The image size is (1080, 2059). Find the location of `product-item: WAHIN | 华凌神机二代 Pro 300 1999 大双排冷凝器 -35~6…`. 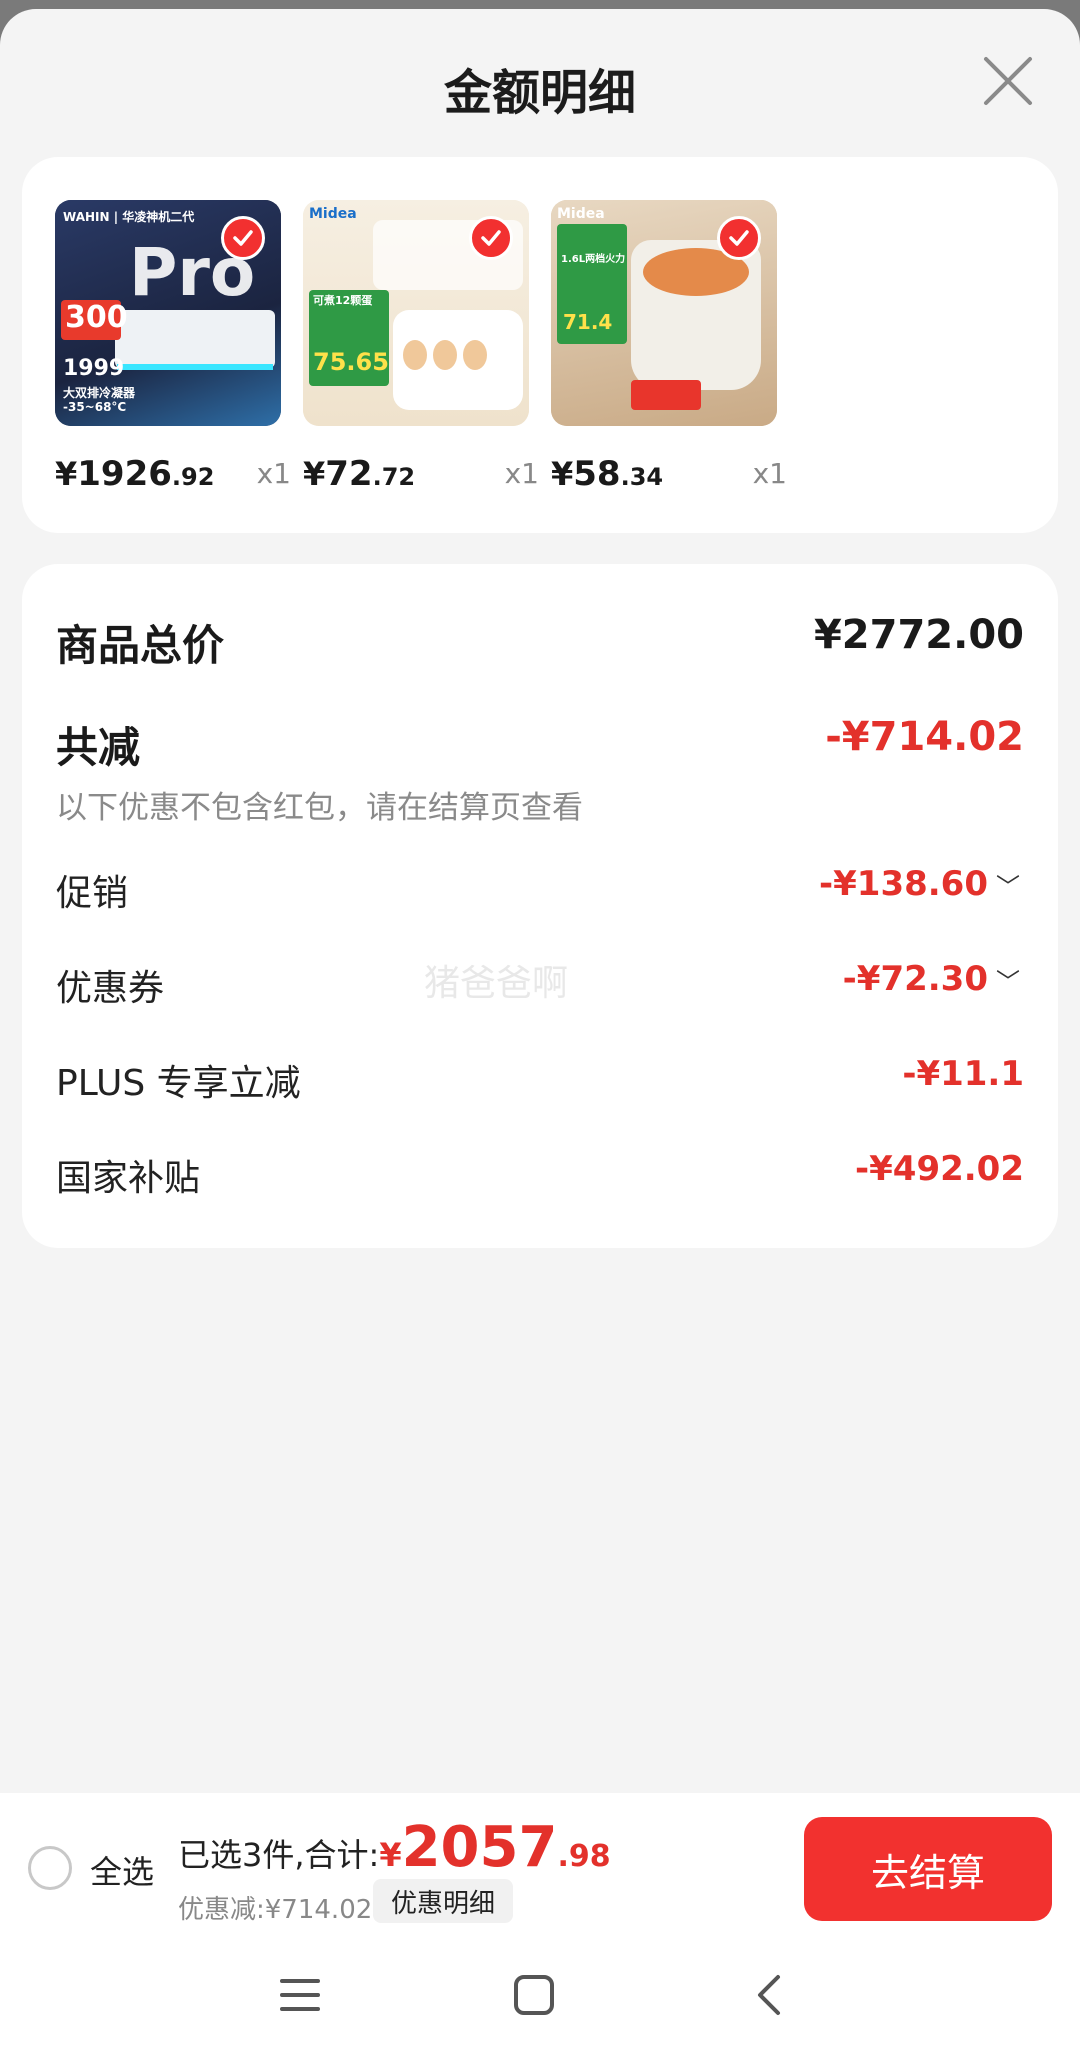

product-item: WAHIN | 华凌神机二代 Pro 300 1999 大双排冷凝器 -35~6… is located at coordinates (173, 347).